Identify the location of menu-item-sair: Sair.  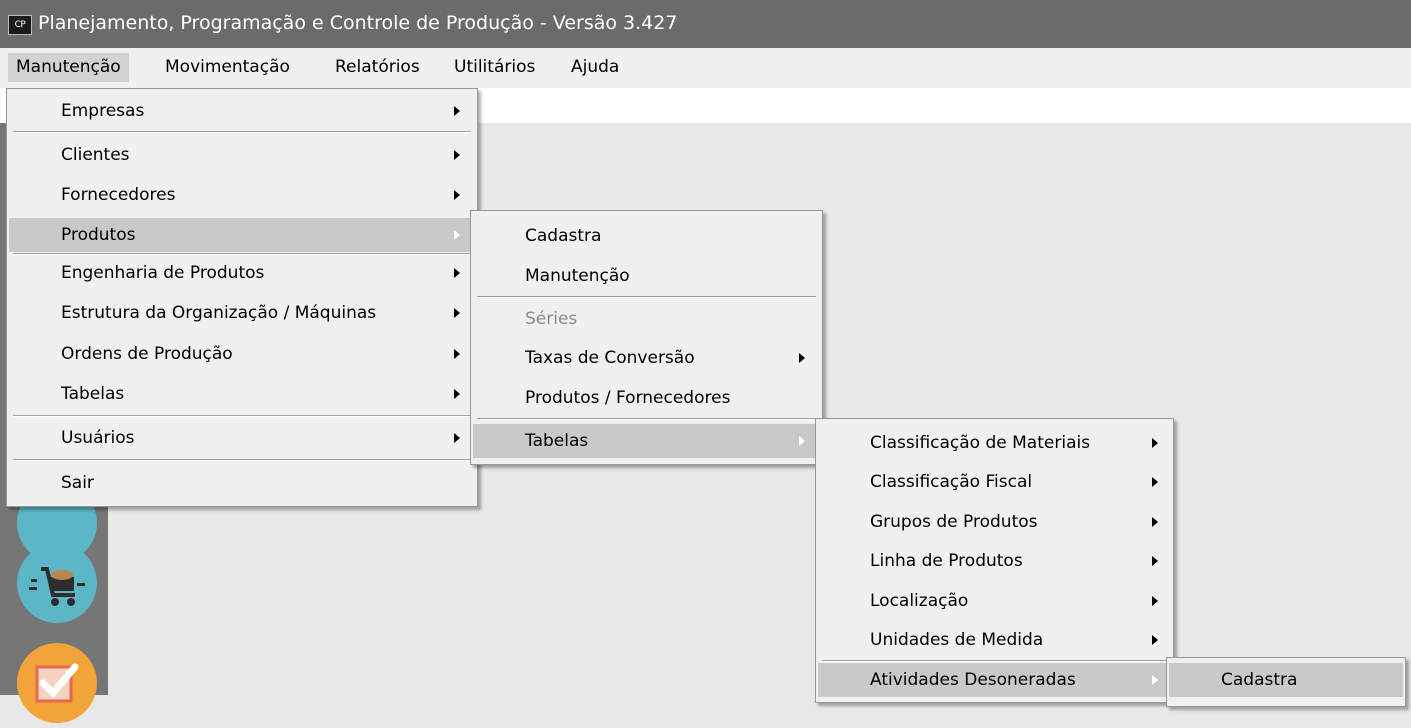
(242, 483).